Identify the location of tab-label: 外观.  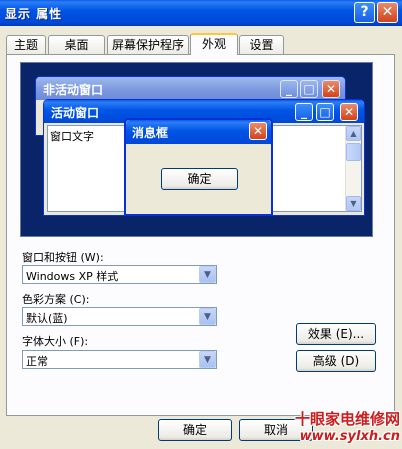
(213, 44).